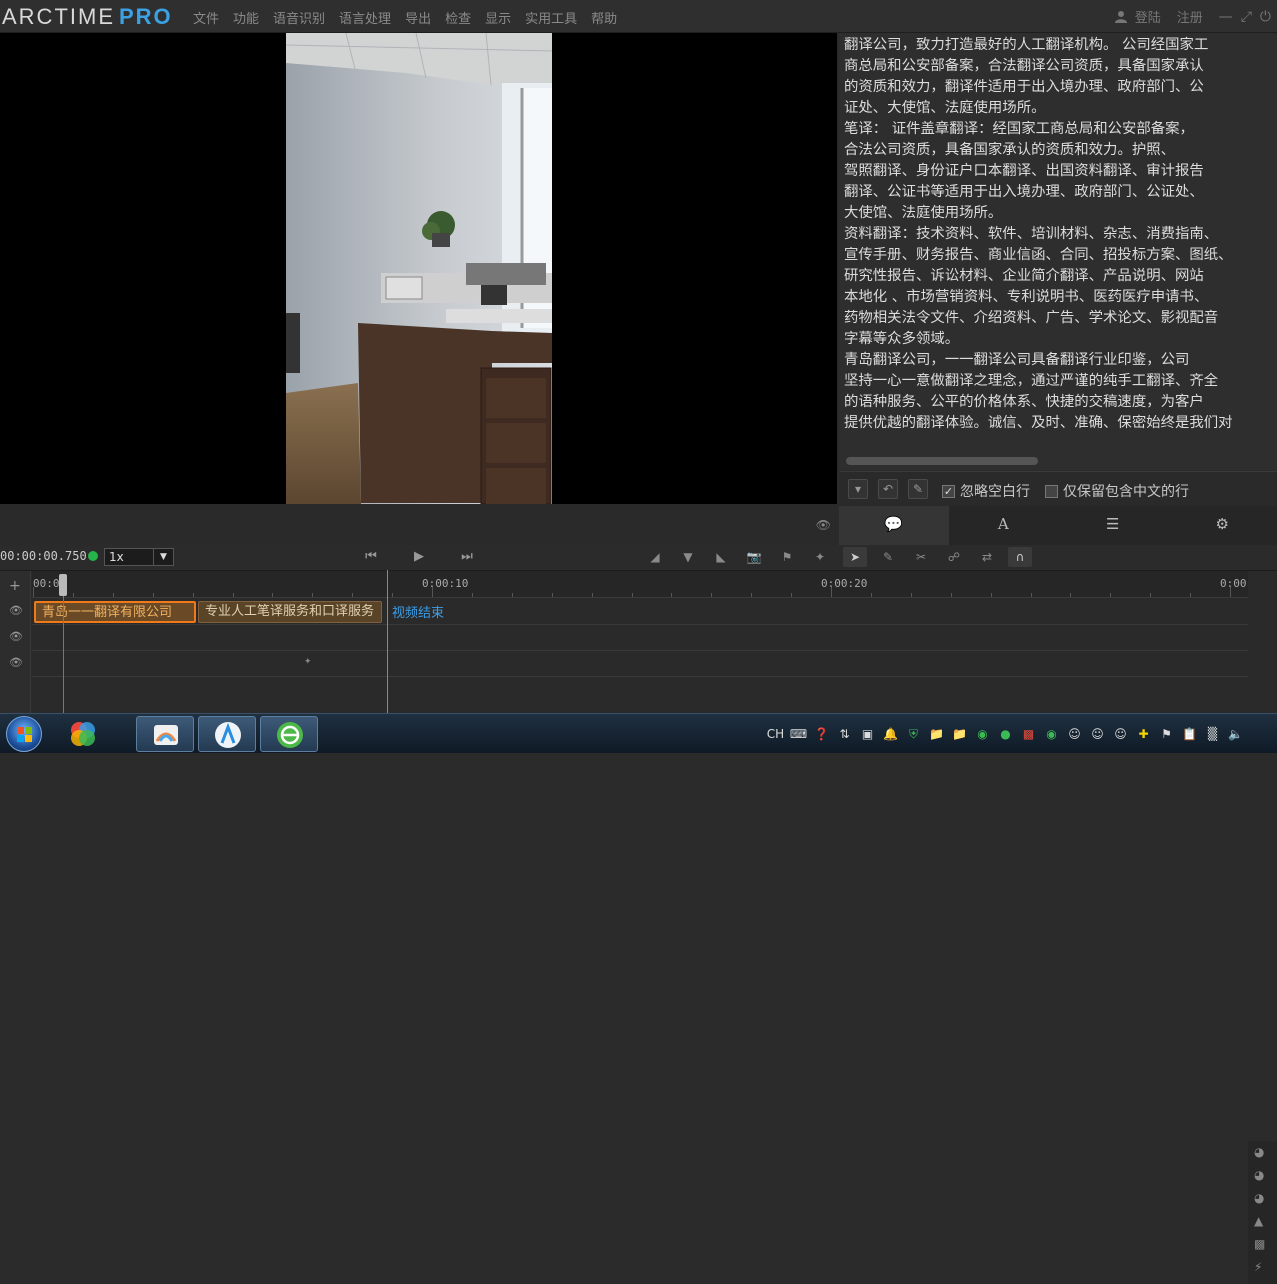 This screenshot has height=1284, width=1277. What do you see at coordinates (290, 612) in the screenshot?
I see `subtitle-clip: 专业人工笔译服务和口译服务` at bounding box center [290, 612].